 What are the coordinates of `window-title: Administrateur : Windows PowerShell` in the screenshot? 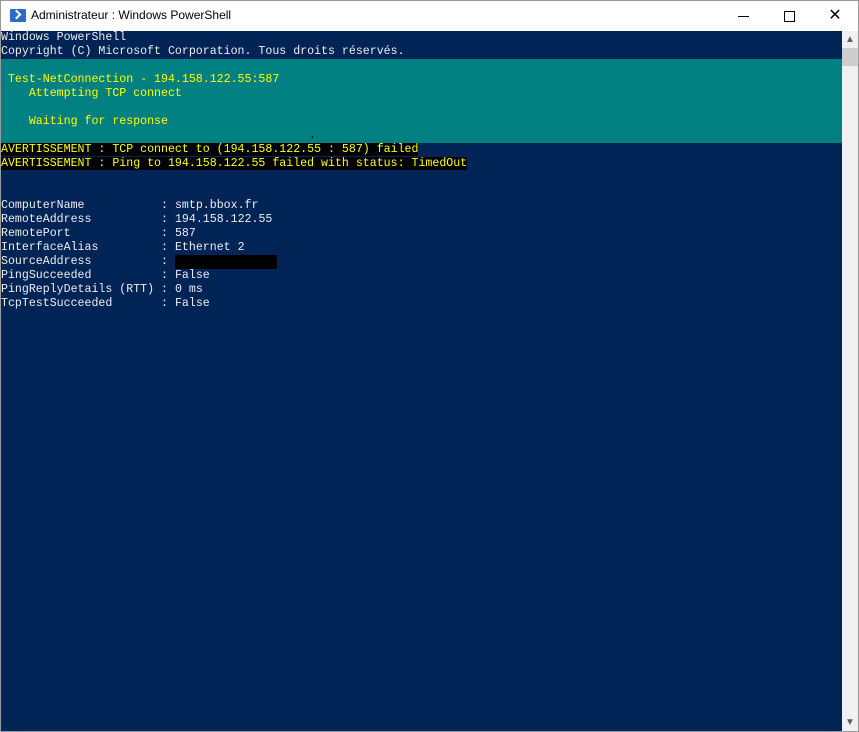 It's located at (131, 15).